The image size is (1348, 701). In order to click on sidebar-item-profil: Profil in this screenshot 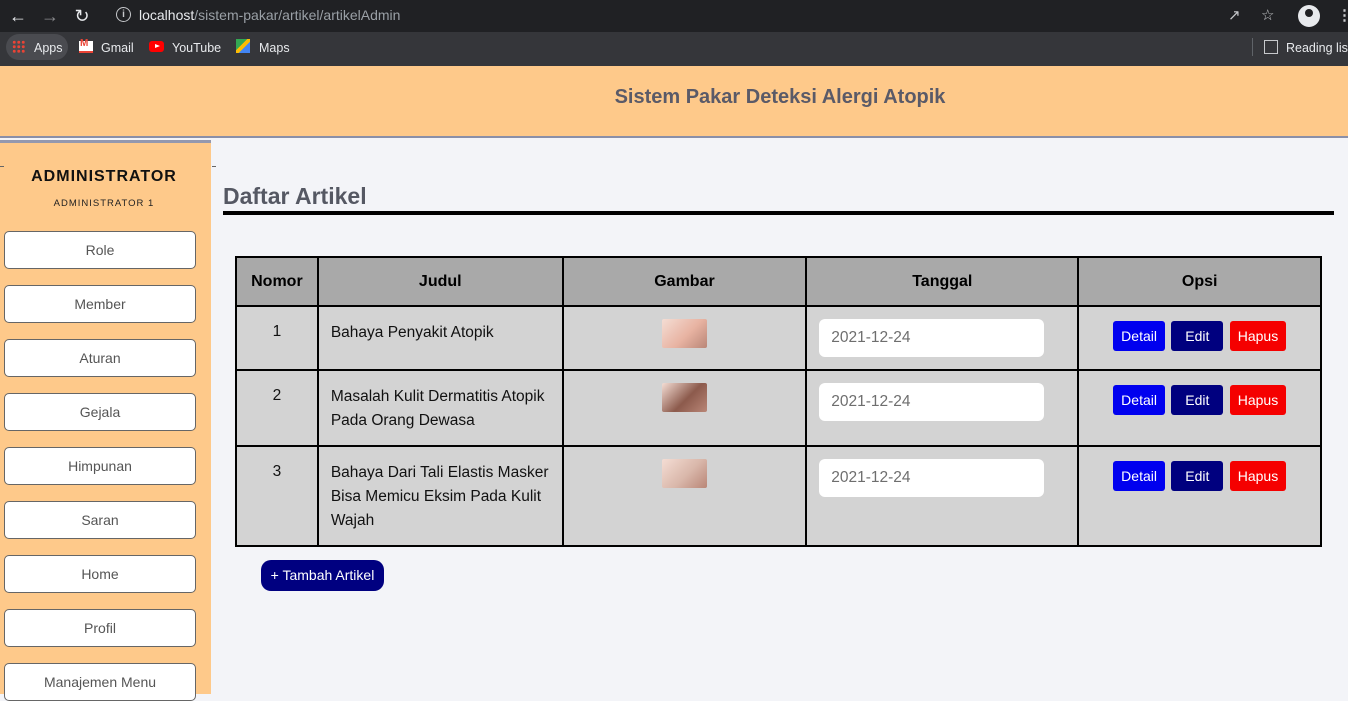, I will do `click(100, 628)`.